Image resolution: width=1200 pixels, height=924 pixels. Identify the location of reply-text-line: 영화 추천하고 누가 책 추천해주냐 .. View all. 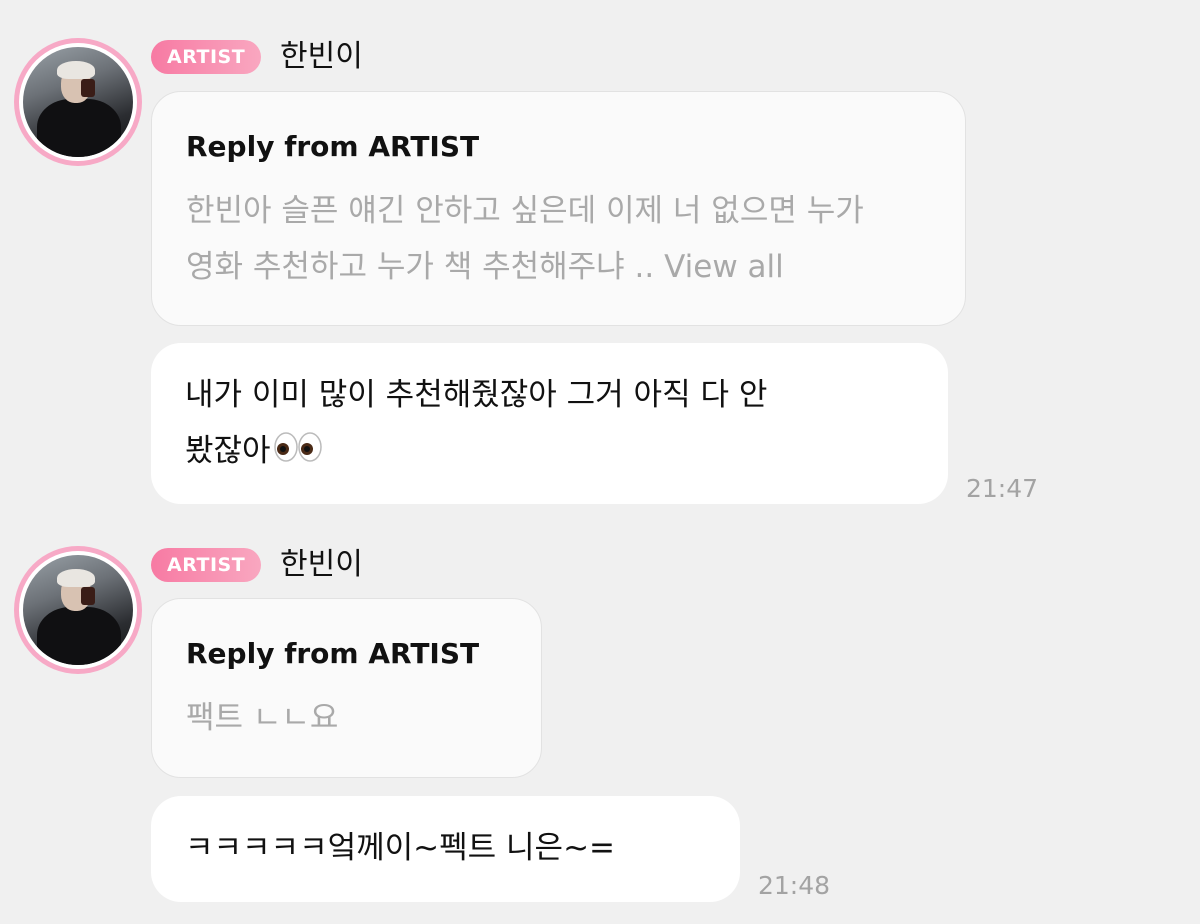
(558, 267).